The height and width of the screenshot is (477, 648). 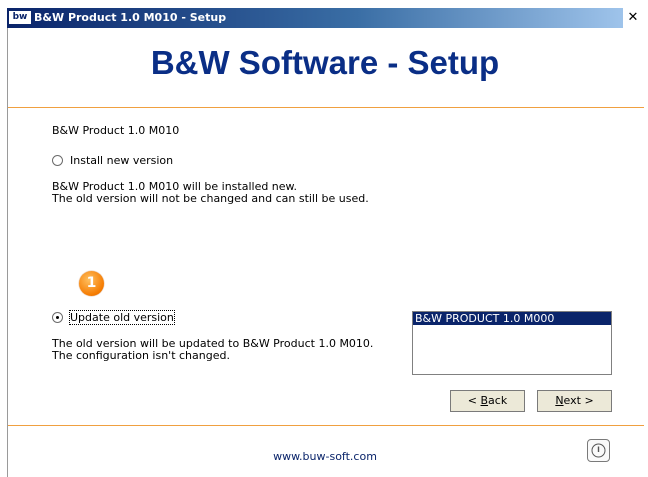 I want to click on update-old-option: Update old version, so click(x=113, y=317).